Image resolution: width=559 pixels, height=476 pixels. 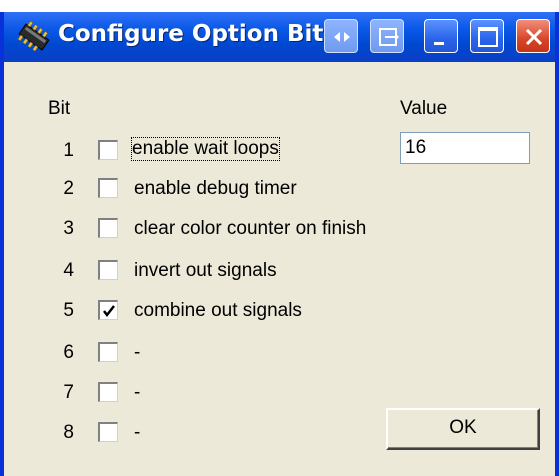 I want to click on move-to-tray-icon, so click(x=389, y=37).